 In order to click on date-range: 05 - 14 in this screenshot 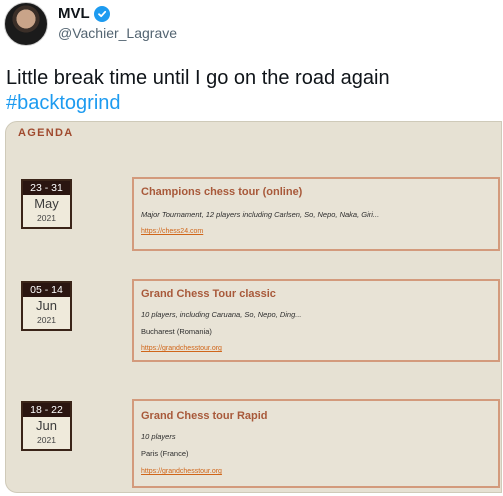, I will do `click(46, 290)`.